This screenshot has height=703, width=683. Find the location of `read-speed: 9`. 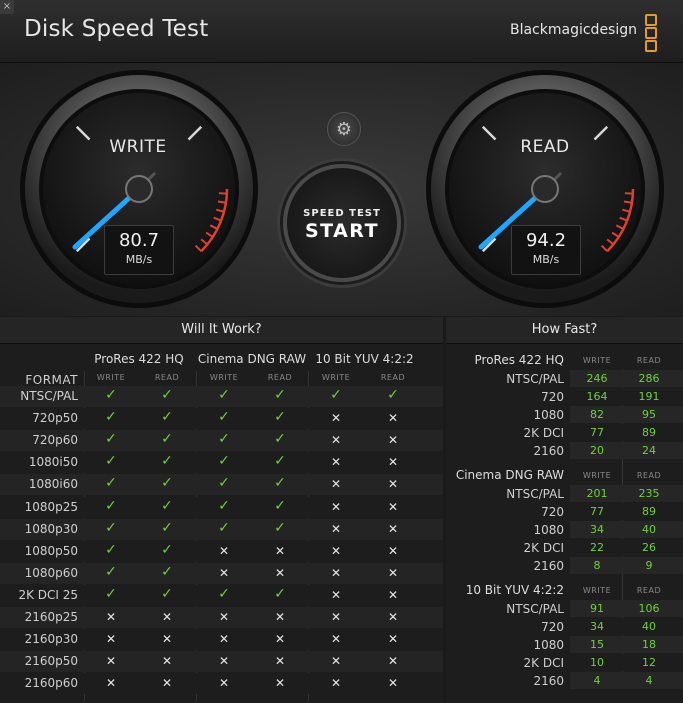

read-speed: 9 is located at coordinates (649, 565).